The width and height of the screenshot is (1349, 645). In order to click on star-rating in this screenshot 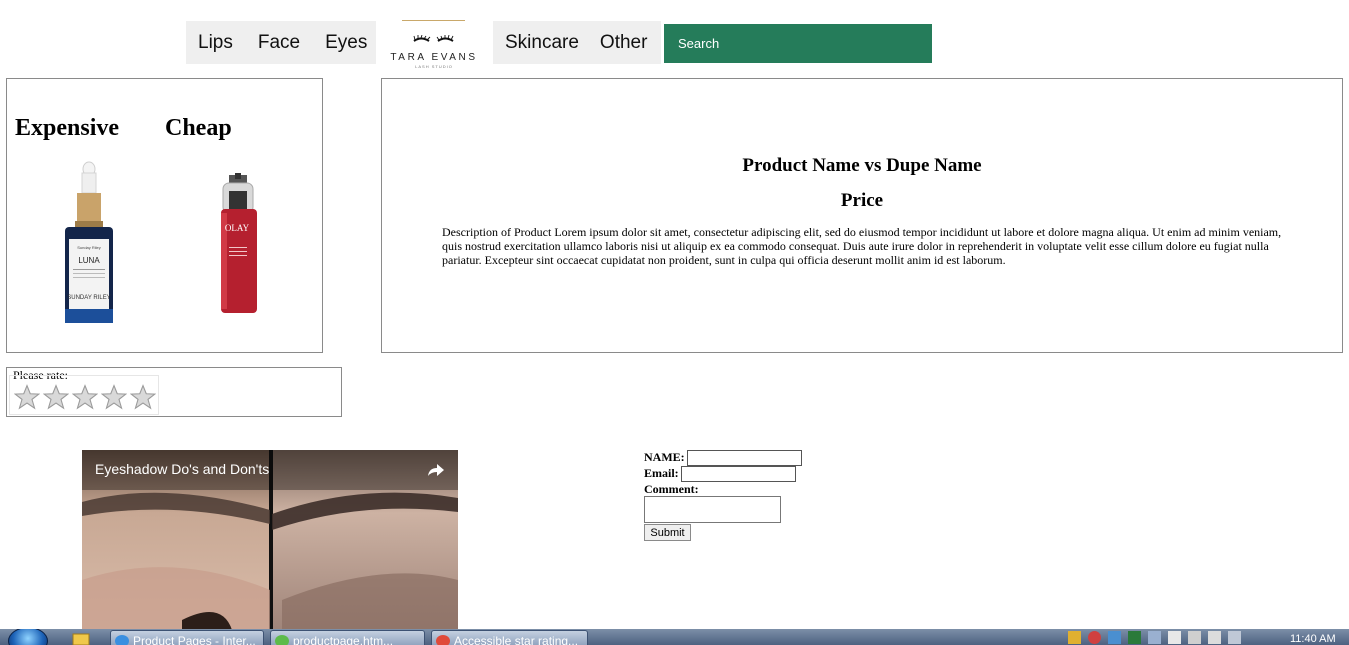, I will do `click(84, 395)`.